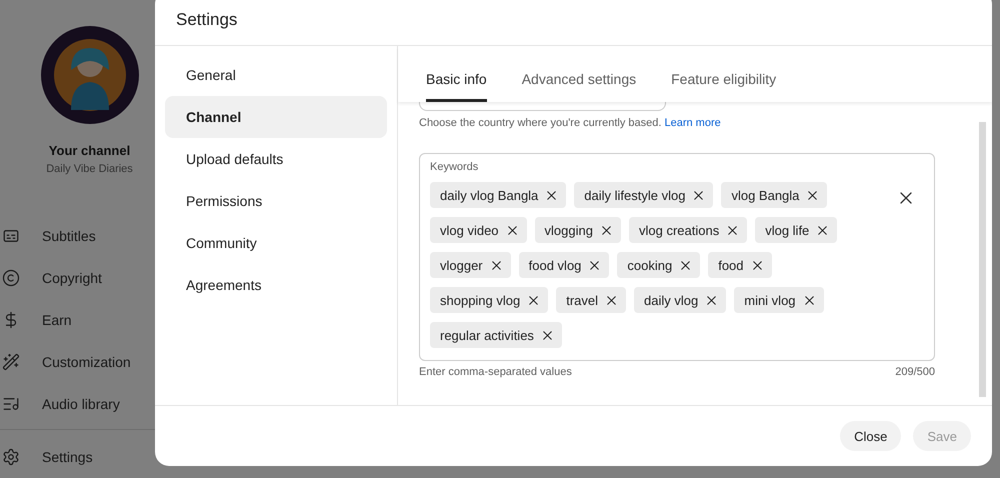 The width and height of the screenshot is (1000, 478). Describe the element at coordinates (276, 159) in the screenshot. I see `section-item: Upload defaults` at that location.